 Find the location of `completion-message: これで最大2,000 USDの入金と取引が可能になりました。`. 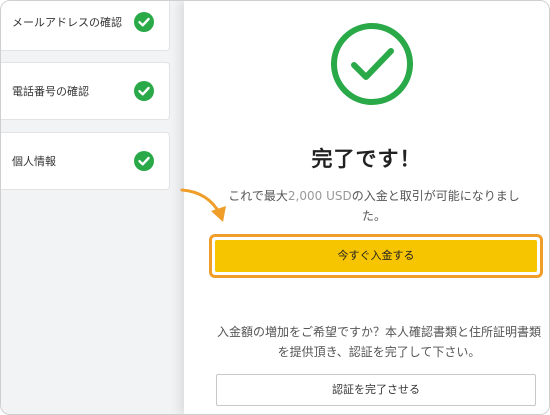

completion-message: これで最大2,000 USDの入金と取引が可能になりました。 is located at coordinates (374, 206).